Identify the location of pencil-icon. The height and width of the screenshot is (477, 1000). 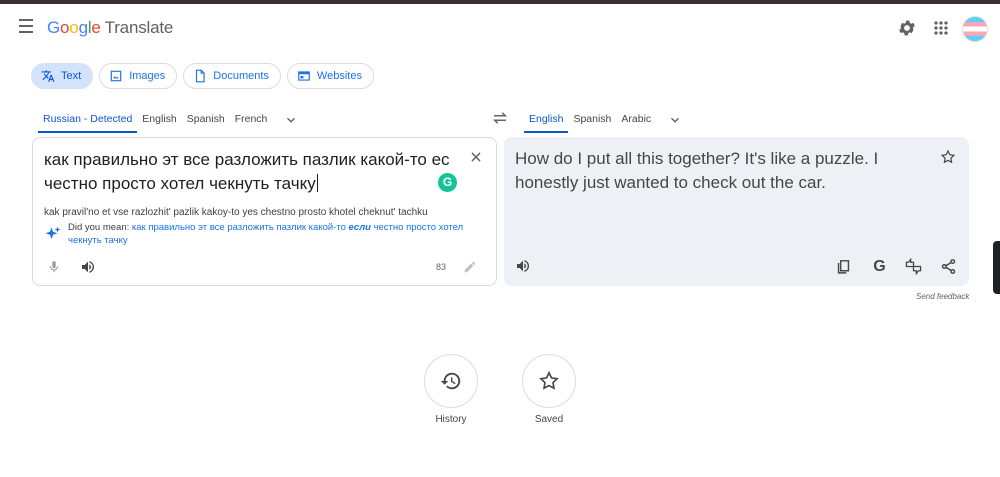
(470, 267).